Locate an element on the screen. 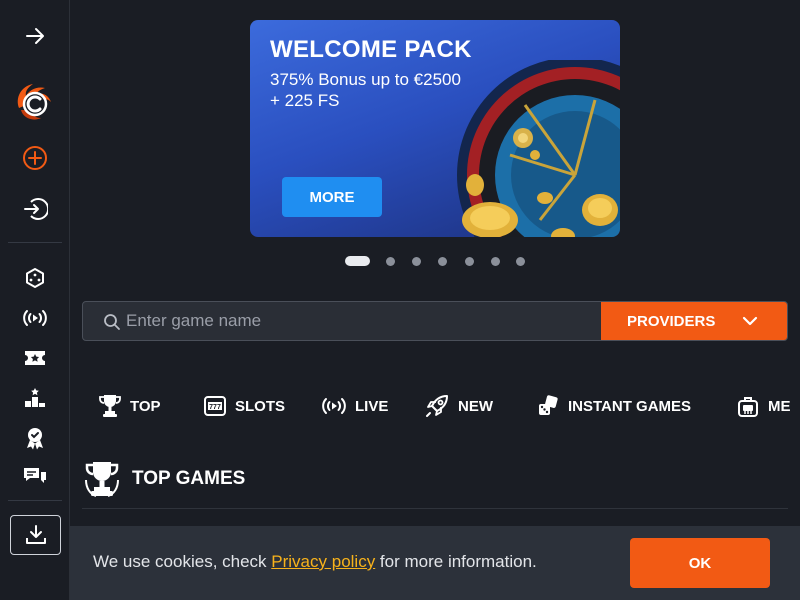 This screenshot has height=600, width=800. tab-slots: 777 SLOTS is located at coordinates (244, 406).